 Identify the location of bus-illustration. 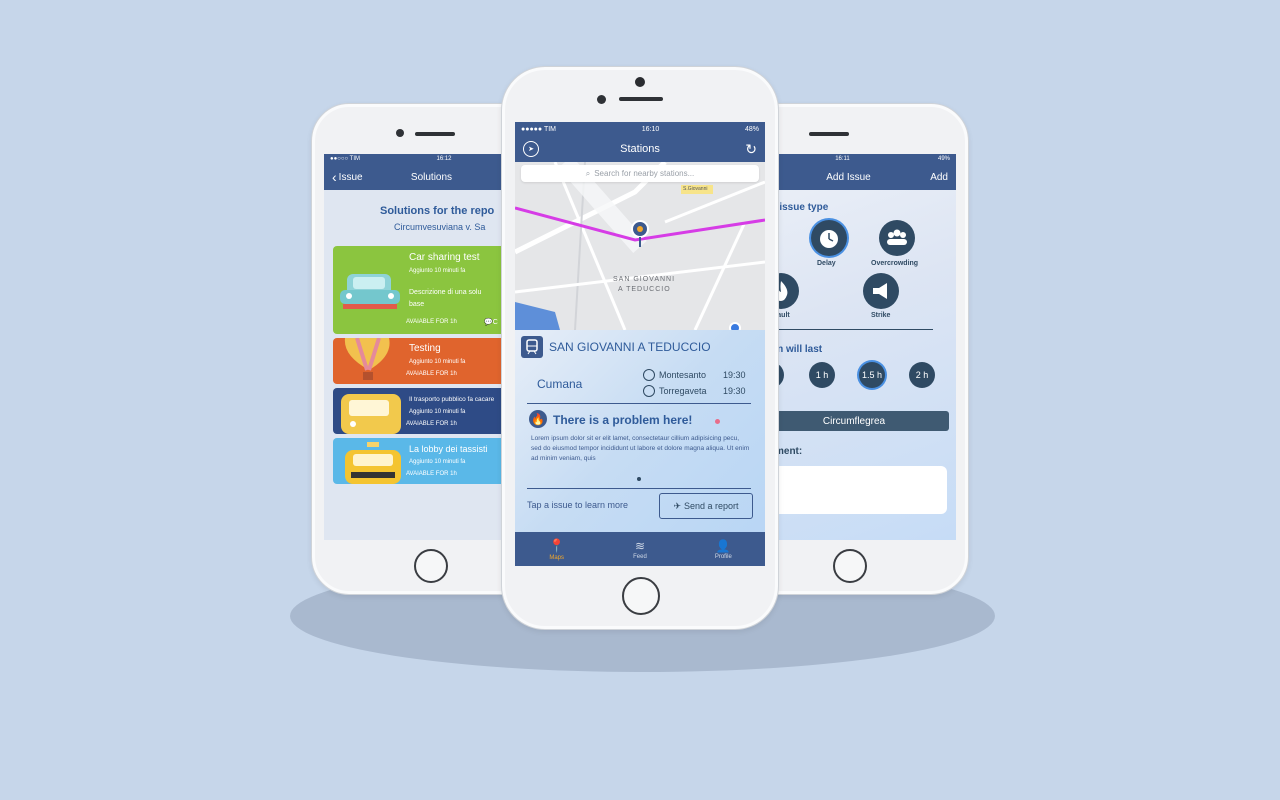
(371, 414).